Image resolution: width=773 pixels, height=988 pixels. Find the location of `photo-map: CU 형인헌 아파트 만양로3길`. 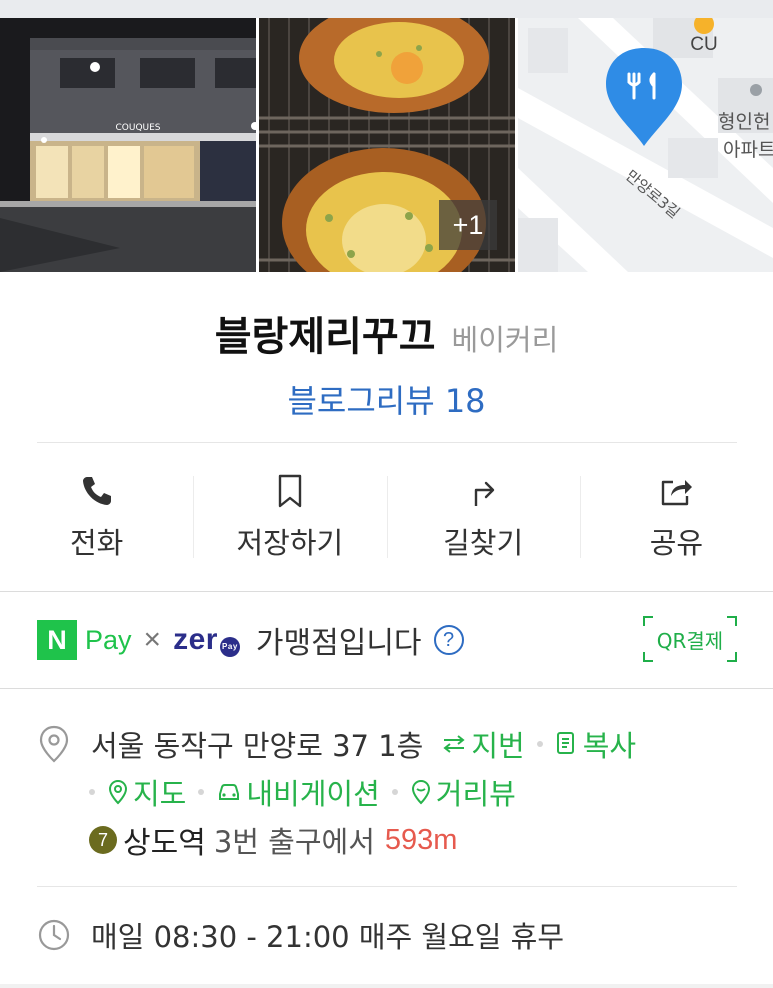

photo-map: CU 형인헌 아파트 만양로3길 is located at coordinates (645, 145).